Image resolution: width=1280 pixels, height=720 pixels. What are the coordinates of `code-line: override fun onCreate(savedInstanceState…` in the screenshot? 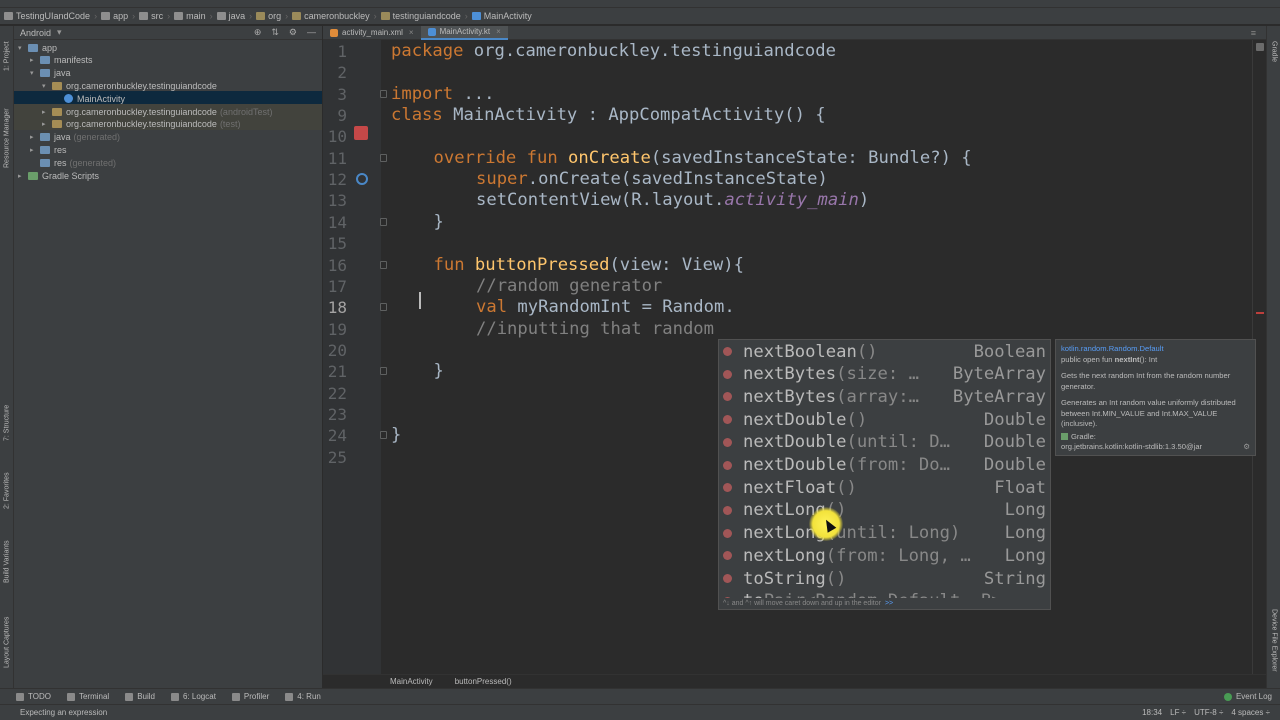 It's located at (703, 158).